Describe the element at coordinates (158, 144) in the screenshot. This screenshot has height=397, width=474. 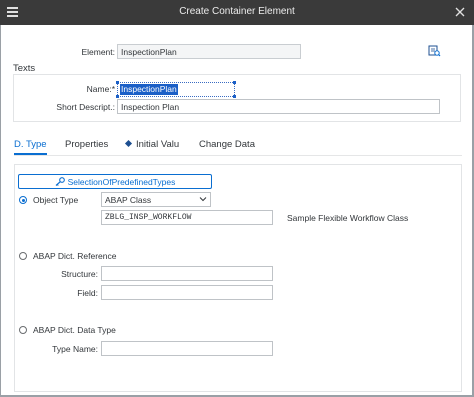
I see `tab-initial-value-label: Initial Valu` at that location.